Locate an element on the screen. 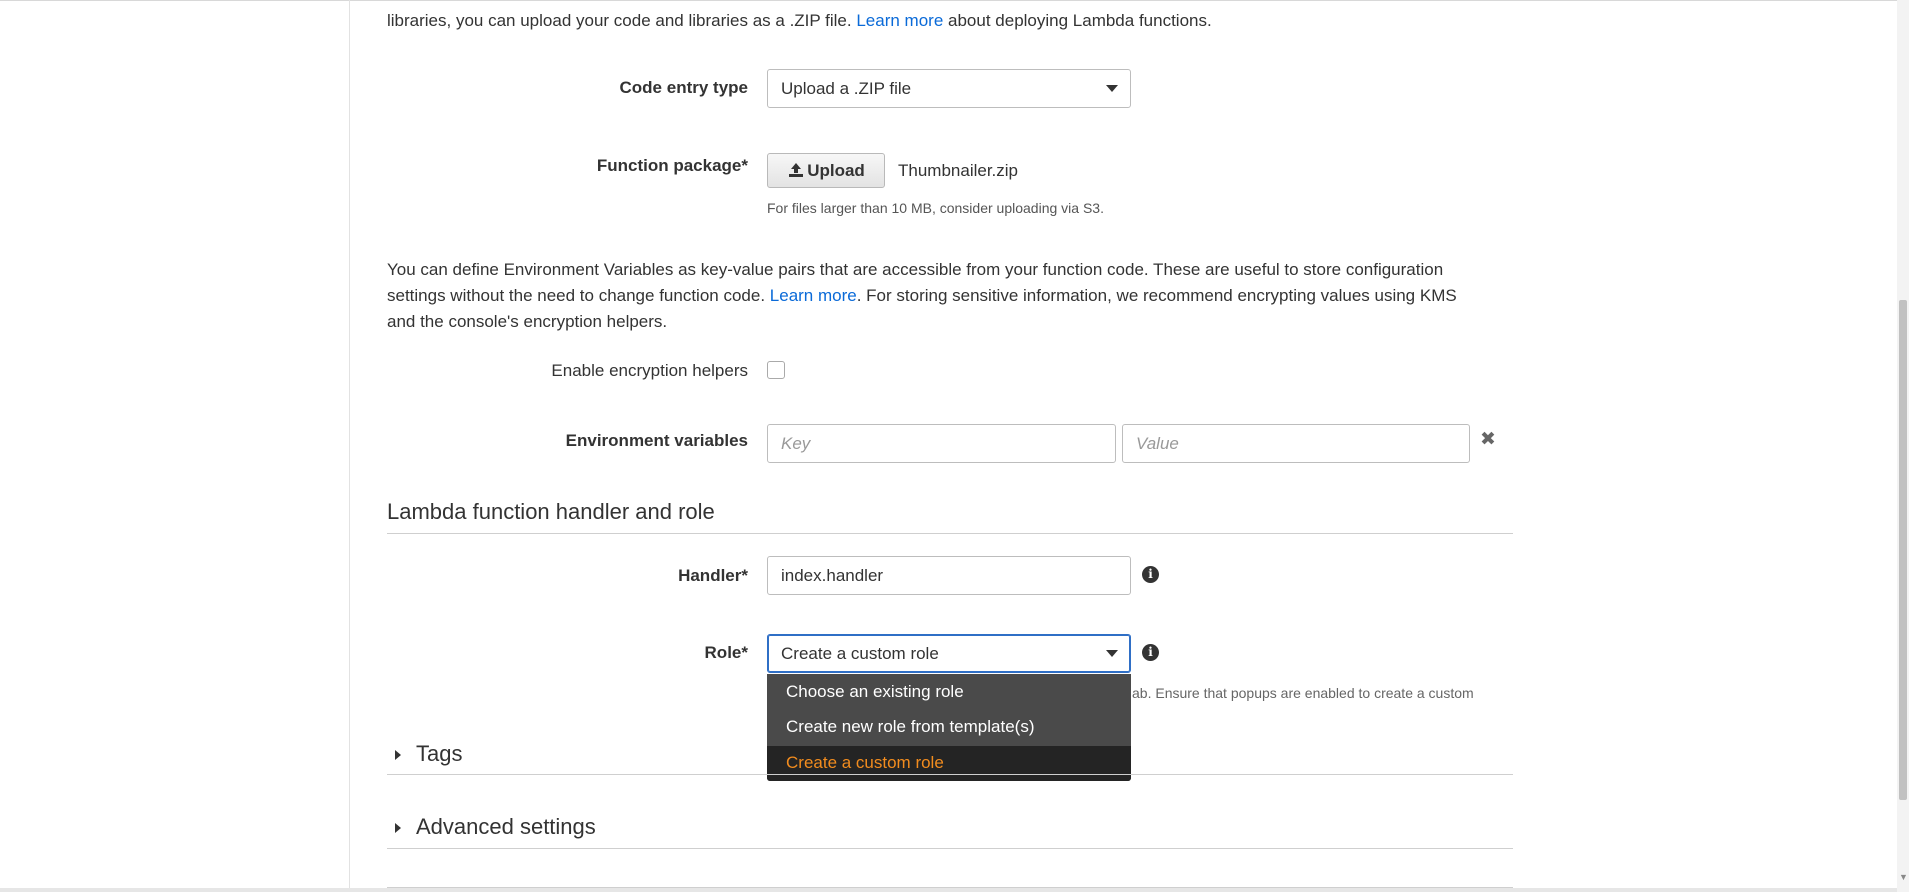 This screenshot has height=892, width=1909. tags-section-toggle: Tags is located at coordinates (439, 754).